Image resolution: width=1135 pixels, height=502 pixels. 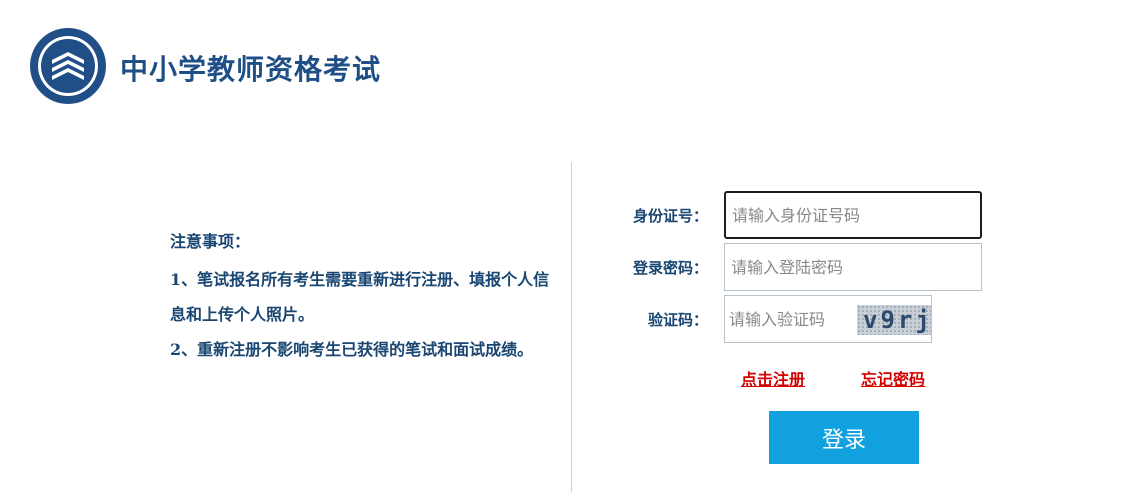 I want to click on captcha-text: v9rj, so click(x=898, y=320).